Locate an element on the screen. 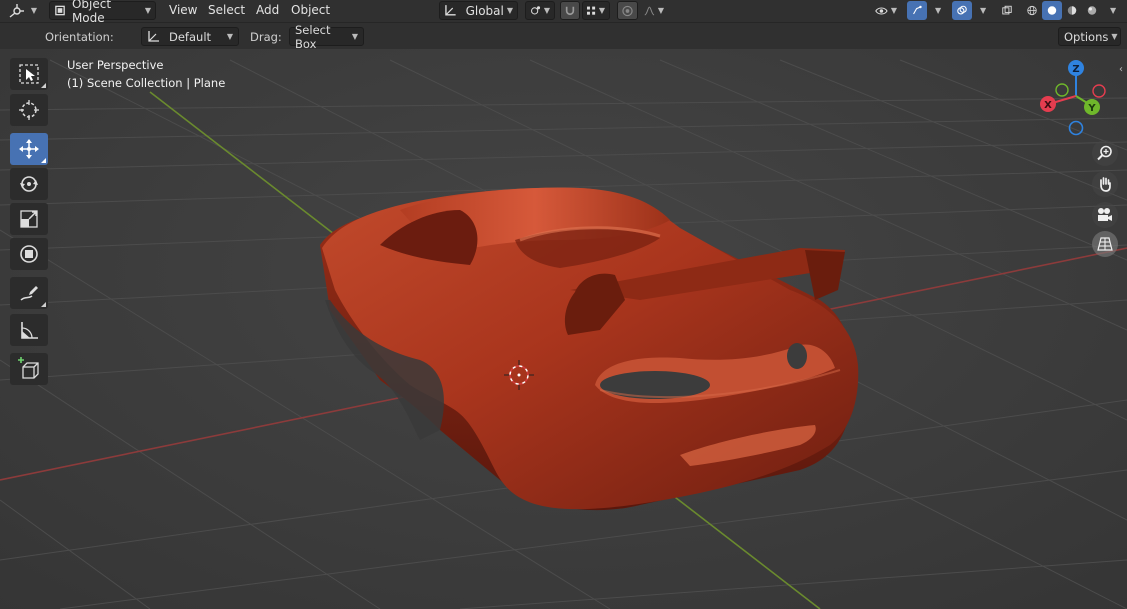  material-sphere-icon is located at coordinates (1072, 10).